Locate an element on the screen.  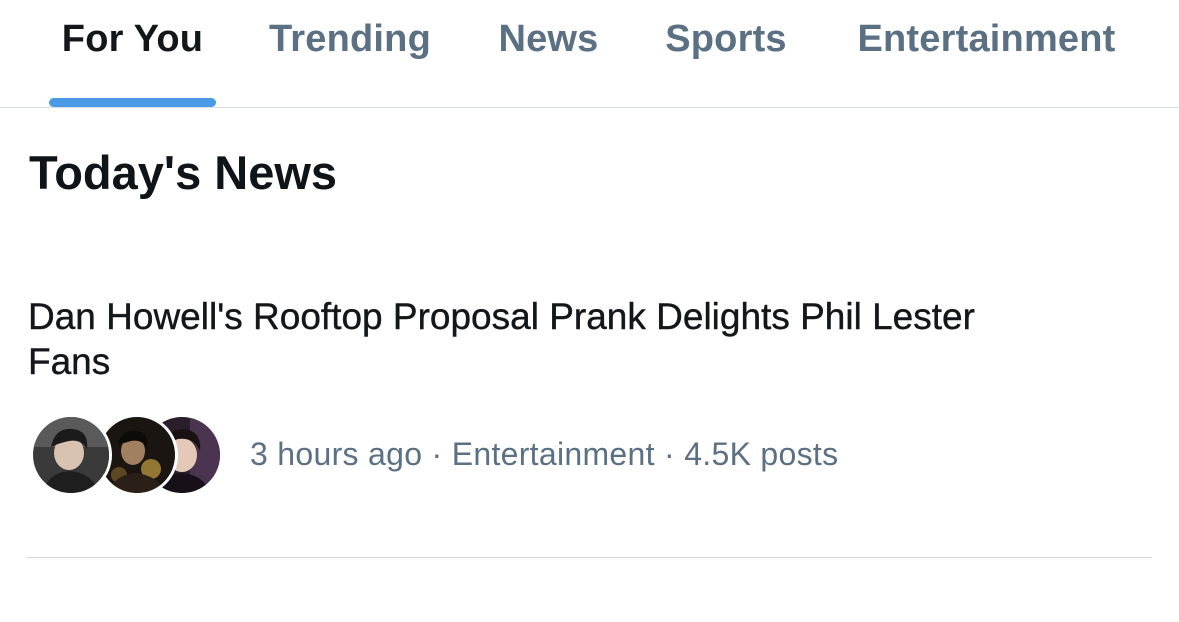
tab-label: Sports is located at coordinates (726, 39).